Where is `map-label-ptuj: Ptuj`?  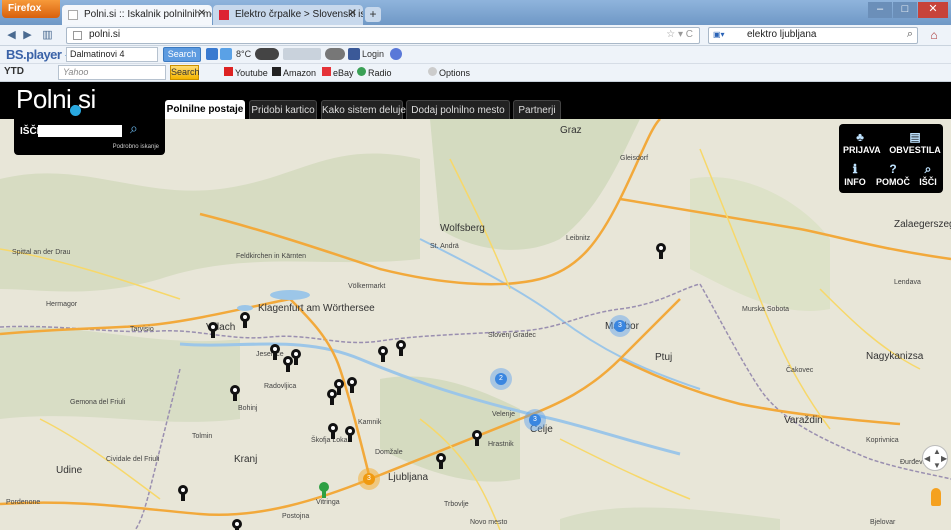 map-label-ptuj: Ptuj is located at coordinates (664, 357).